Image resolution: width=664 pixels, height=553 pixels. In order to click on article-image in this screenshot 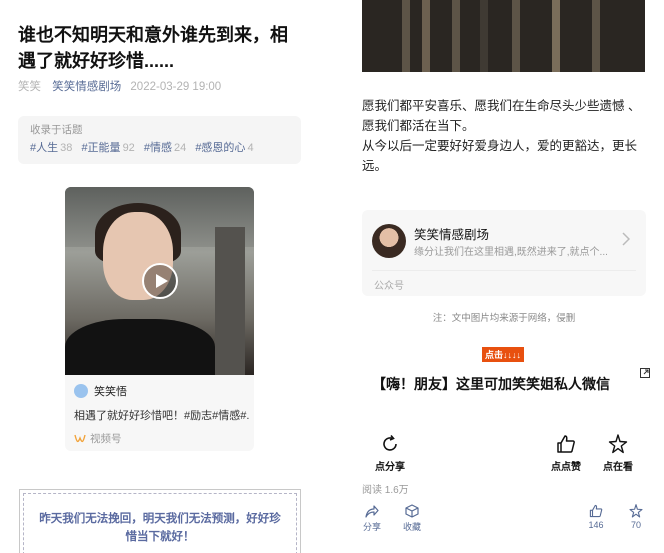, I will do `click(503, 36)`.